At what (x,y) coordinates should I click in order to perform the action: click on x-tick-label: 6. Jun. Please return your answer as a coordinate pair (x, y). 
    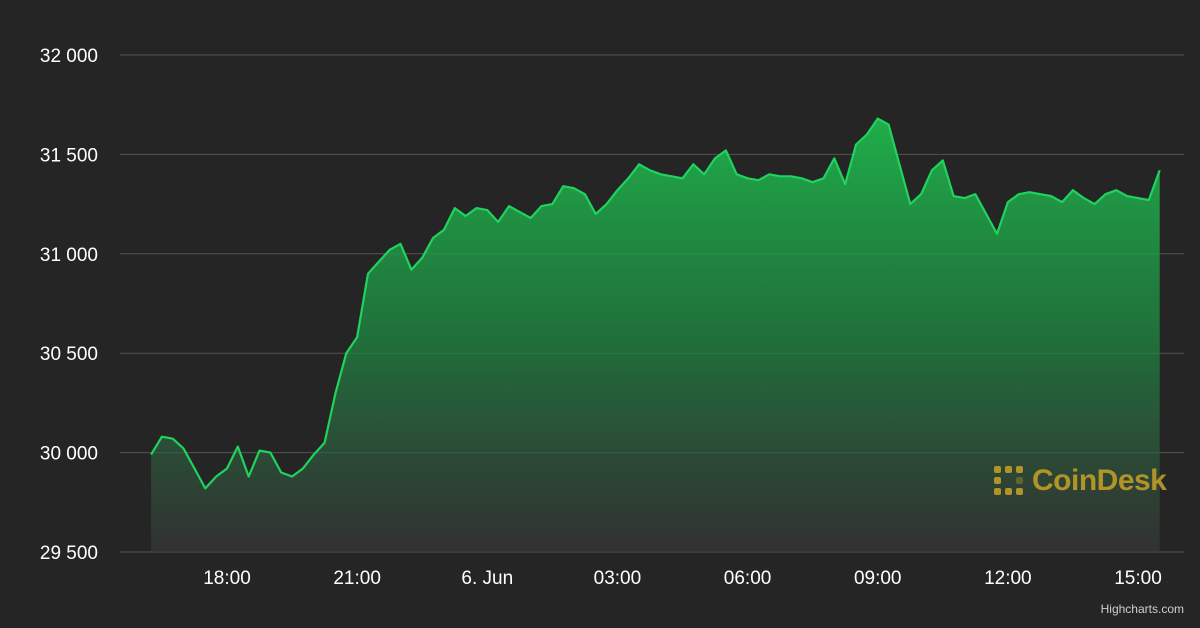
    Looking at the image, I should click on (487, 578).